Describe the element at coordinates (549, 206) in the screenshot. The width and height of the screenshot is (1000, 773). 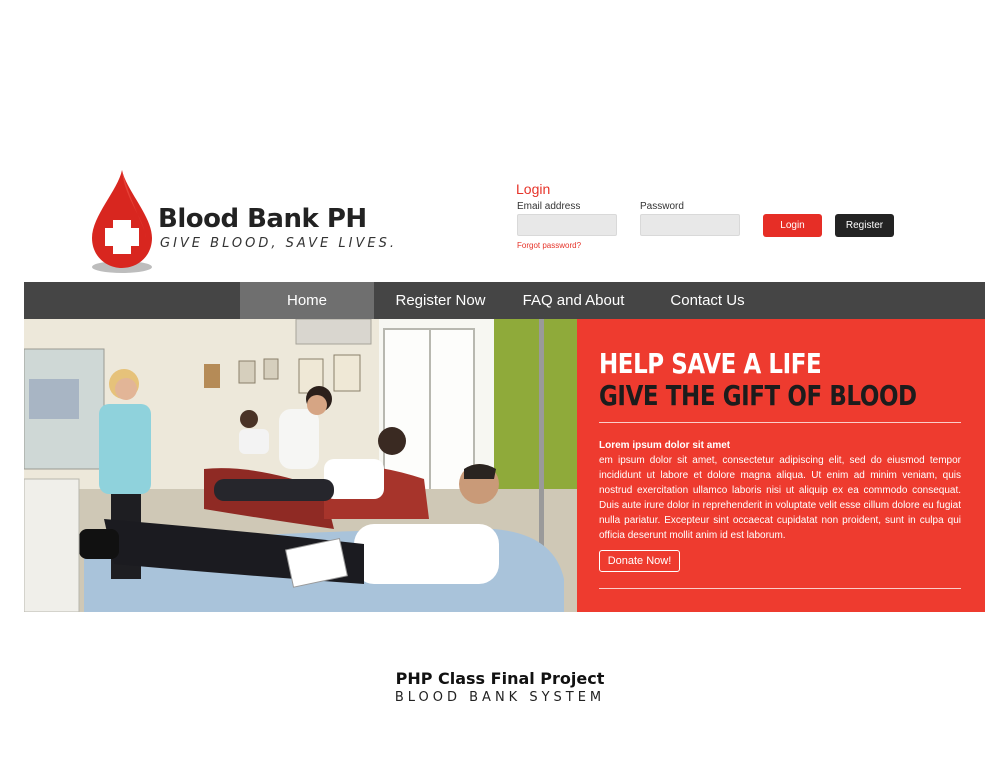
I see `email-label: Email address` at that location.